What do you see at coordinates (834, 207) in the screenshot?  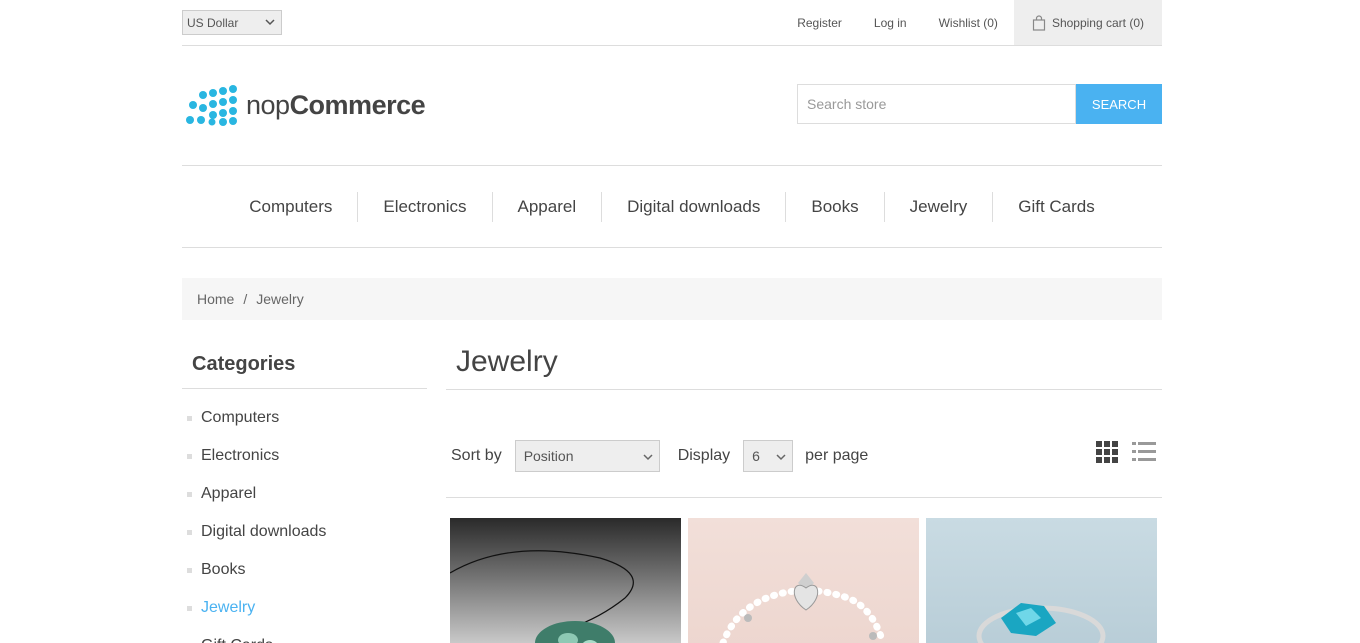 I see `menu-item-books: Books` at bounding box center [834, 207].